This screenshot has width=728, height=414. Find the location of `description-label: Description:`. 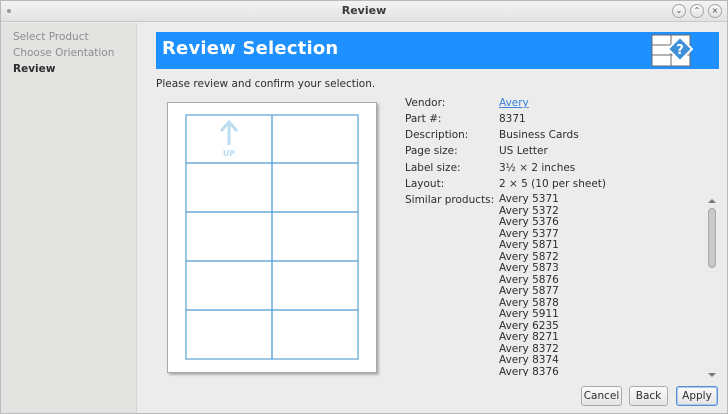

description-label: Description: is located at coordinates (437, 135).